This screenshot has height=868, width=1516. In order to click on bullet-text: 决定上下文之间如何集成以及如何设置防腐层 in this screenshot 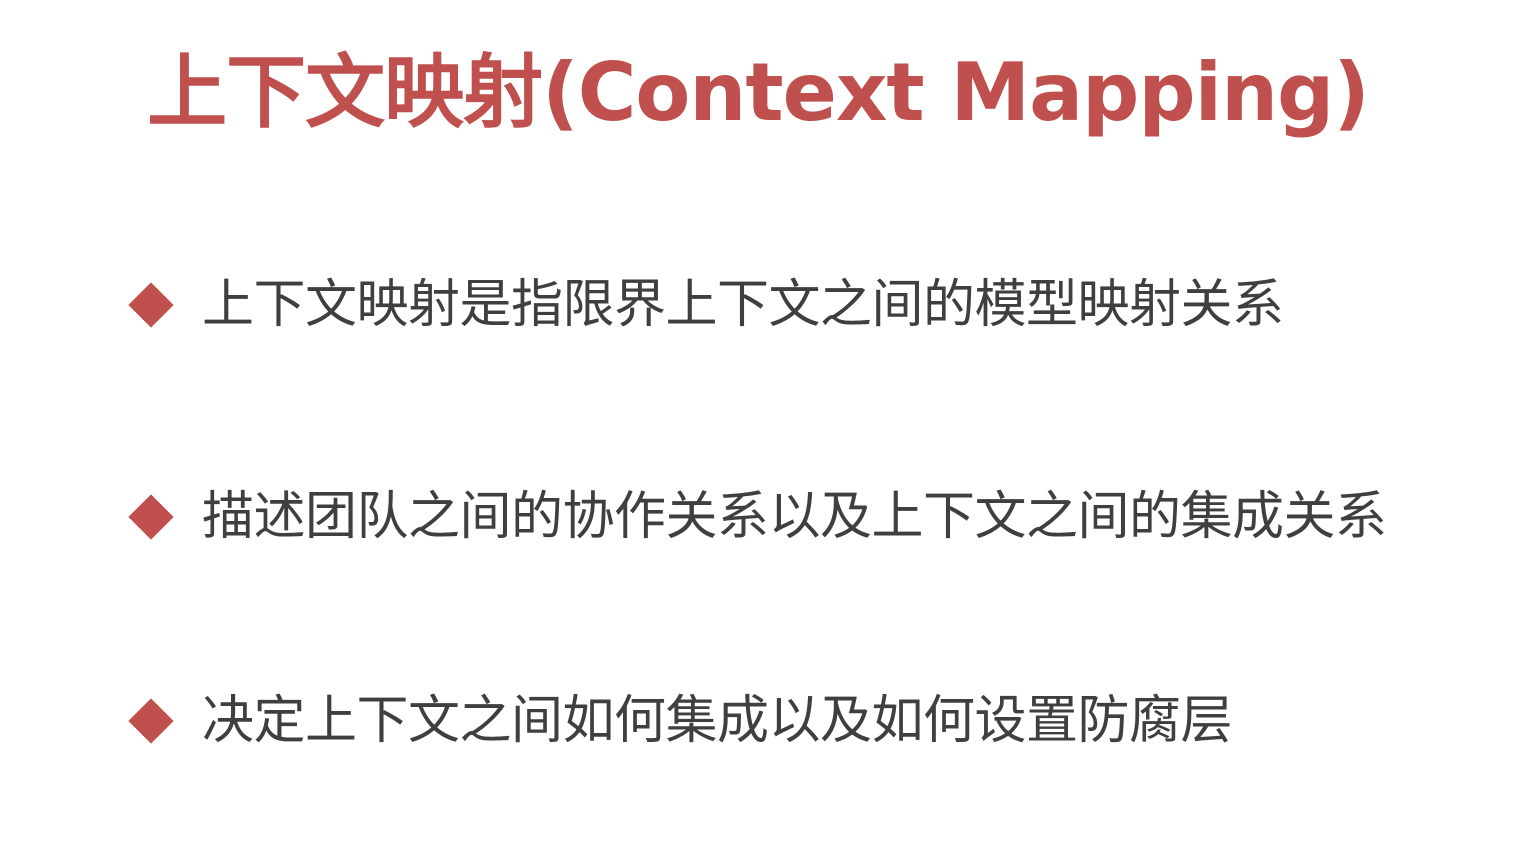, I will do `click(717, 721)`.